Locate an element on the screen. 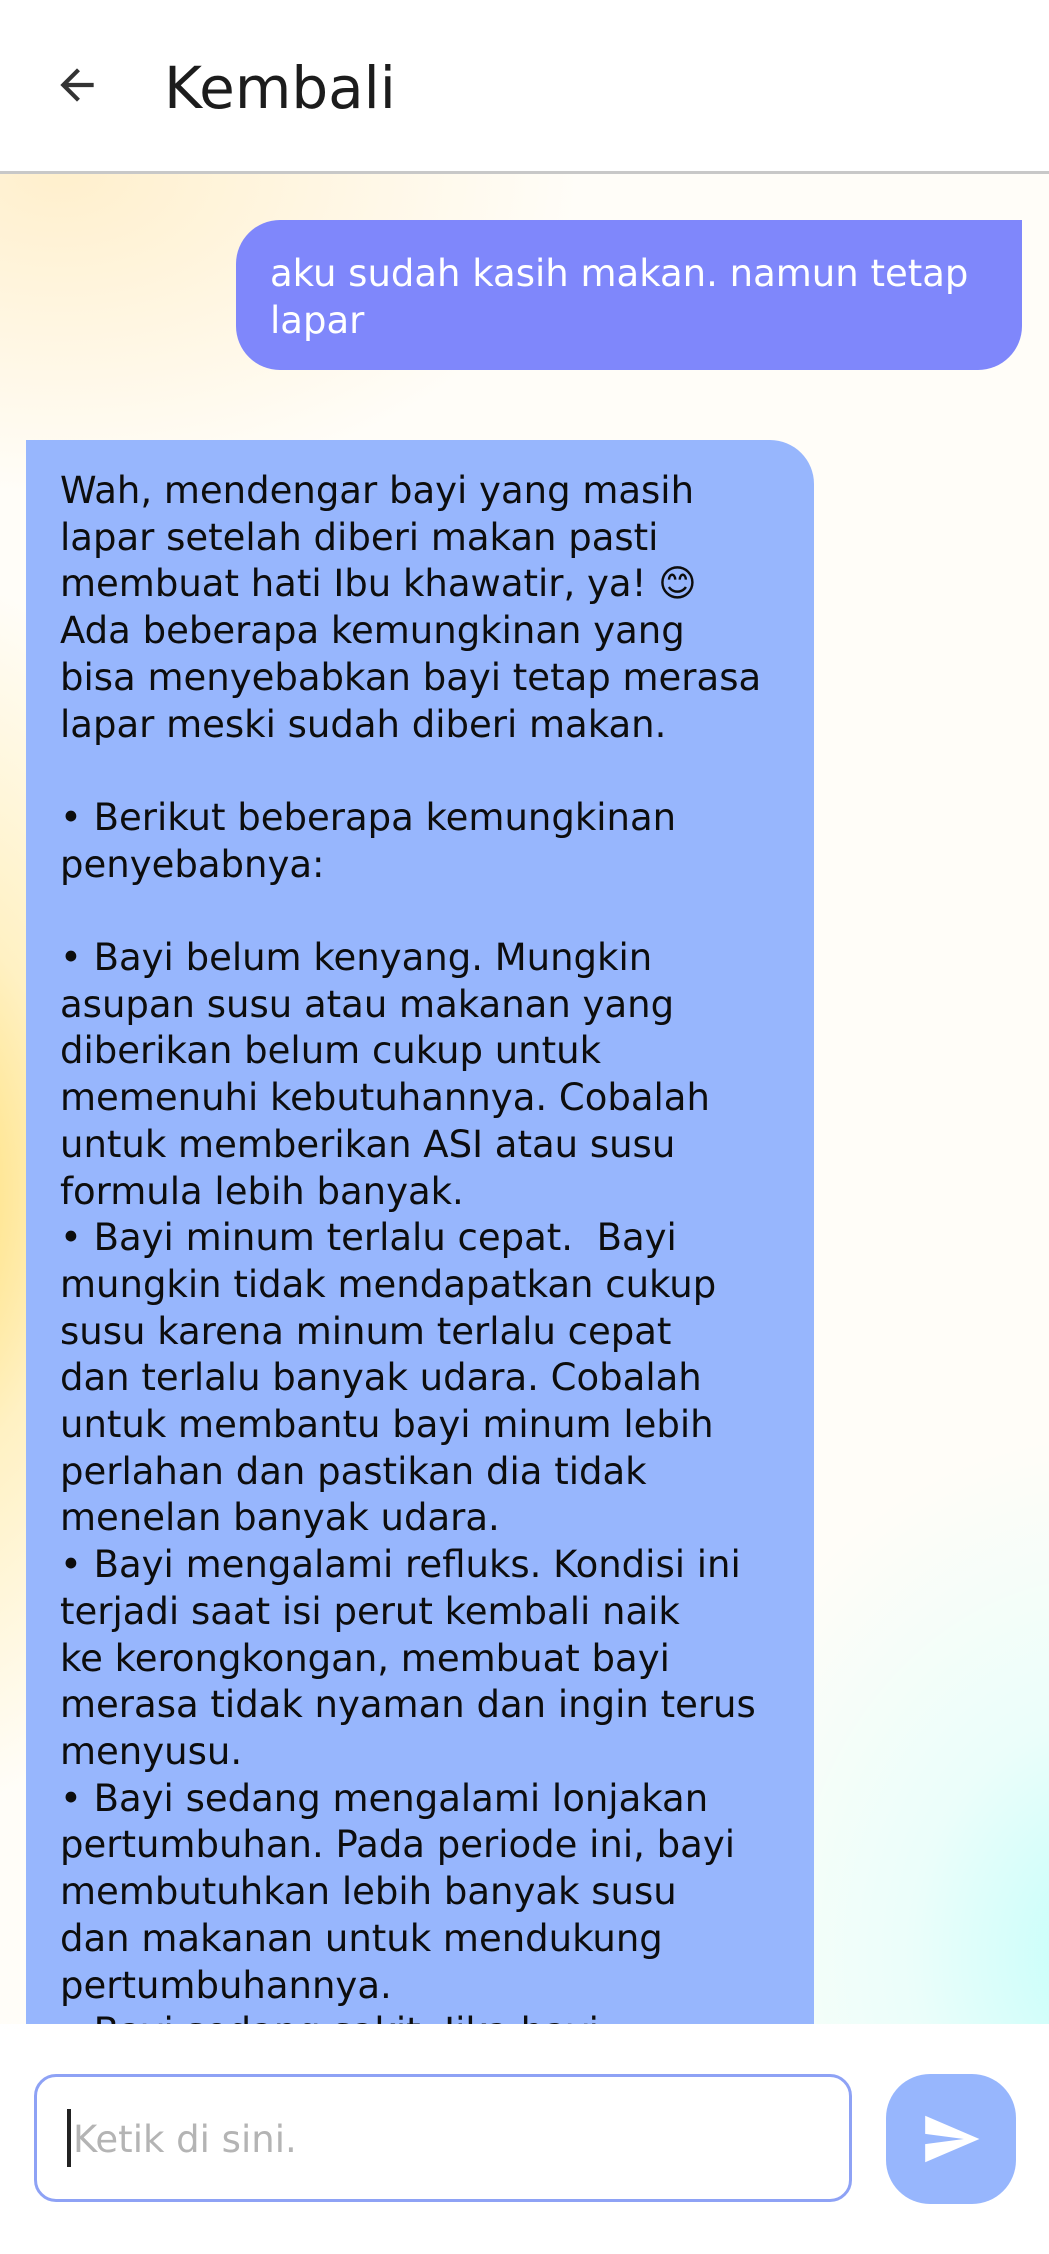  app-header: Kembali is located at coordinates (524, 87).